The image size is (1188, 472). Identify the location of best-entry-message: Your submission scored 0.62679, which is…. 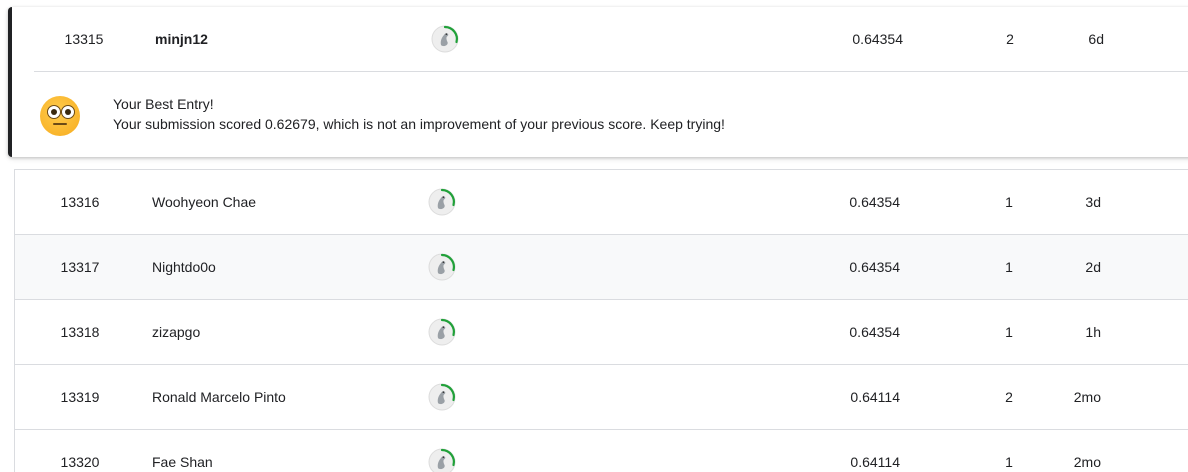
(419, 124).